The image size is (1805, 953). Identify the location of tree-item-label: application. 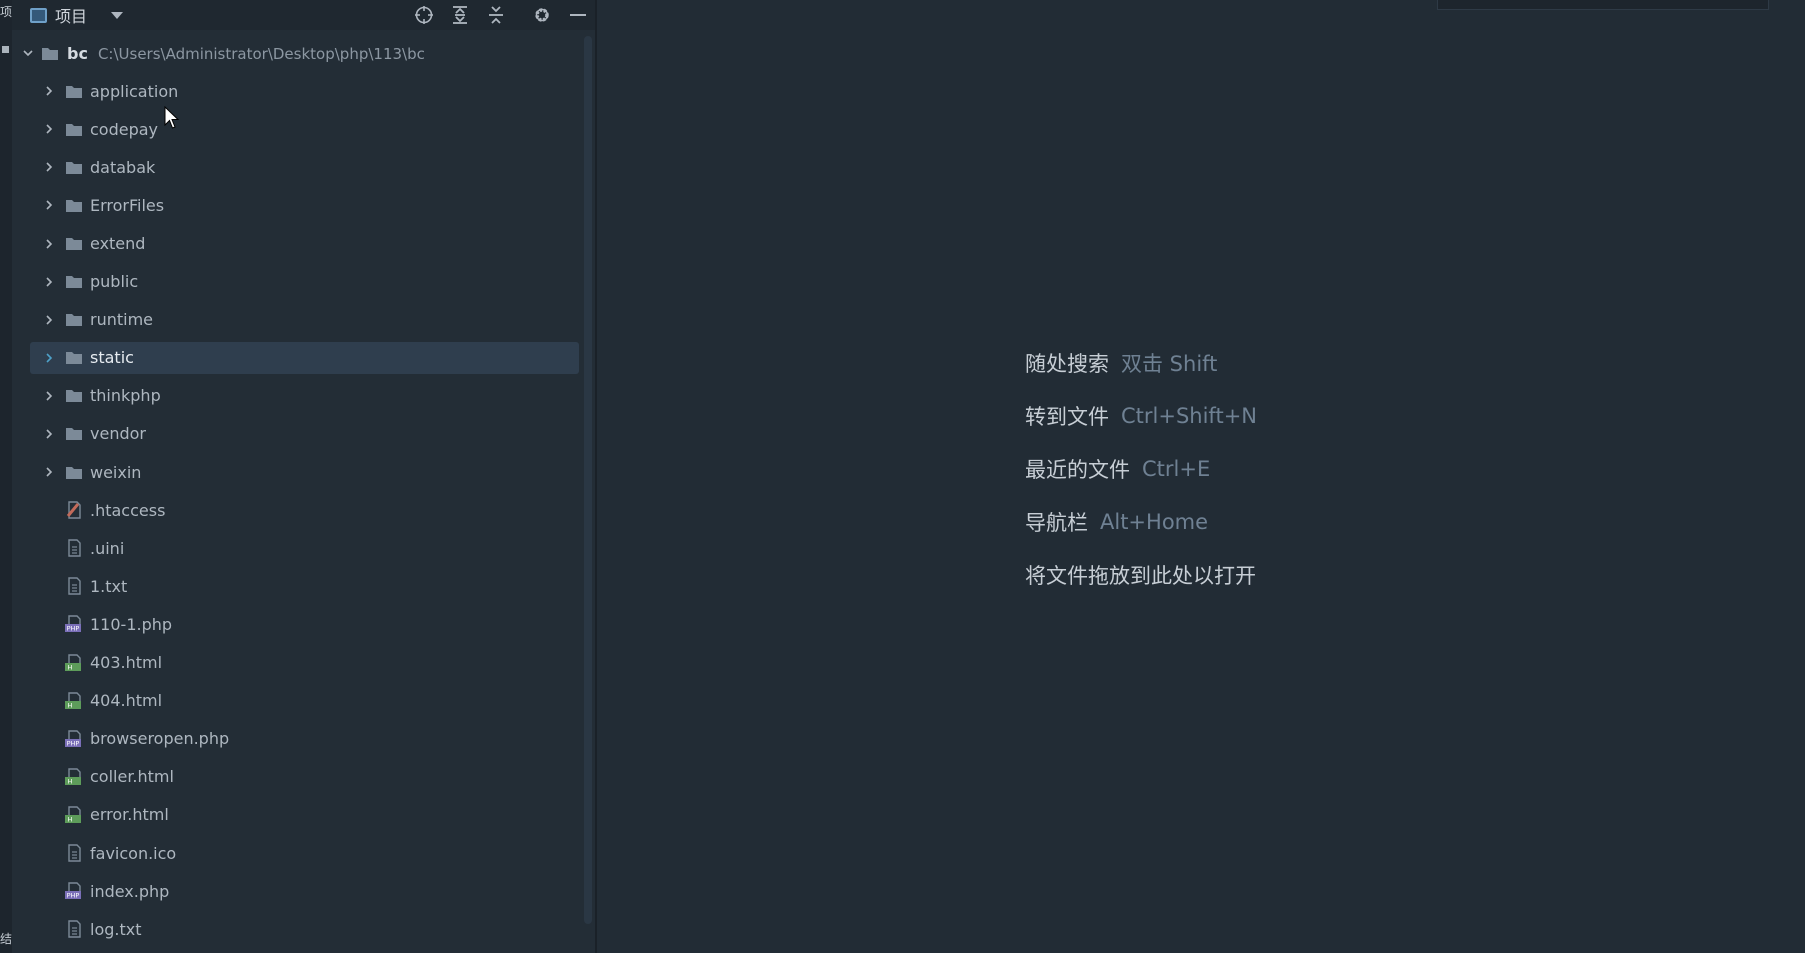
(134, 91).